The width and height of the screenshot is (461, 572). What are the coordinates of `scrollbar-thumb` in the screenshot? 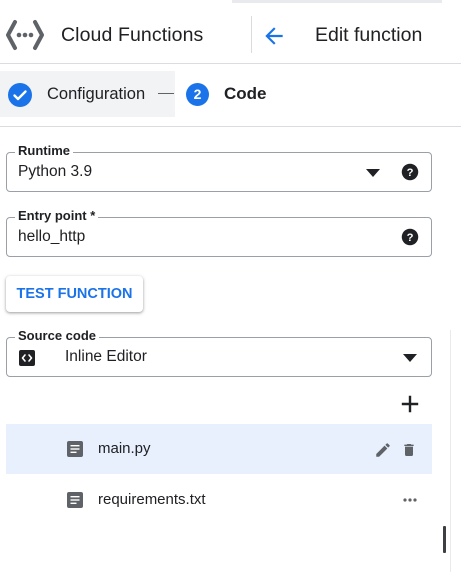 It's located at (444, 539).